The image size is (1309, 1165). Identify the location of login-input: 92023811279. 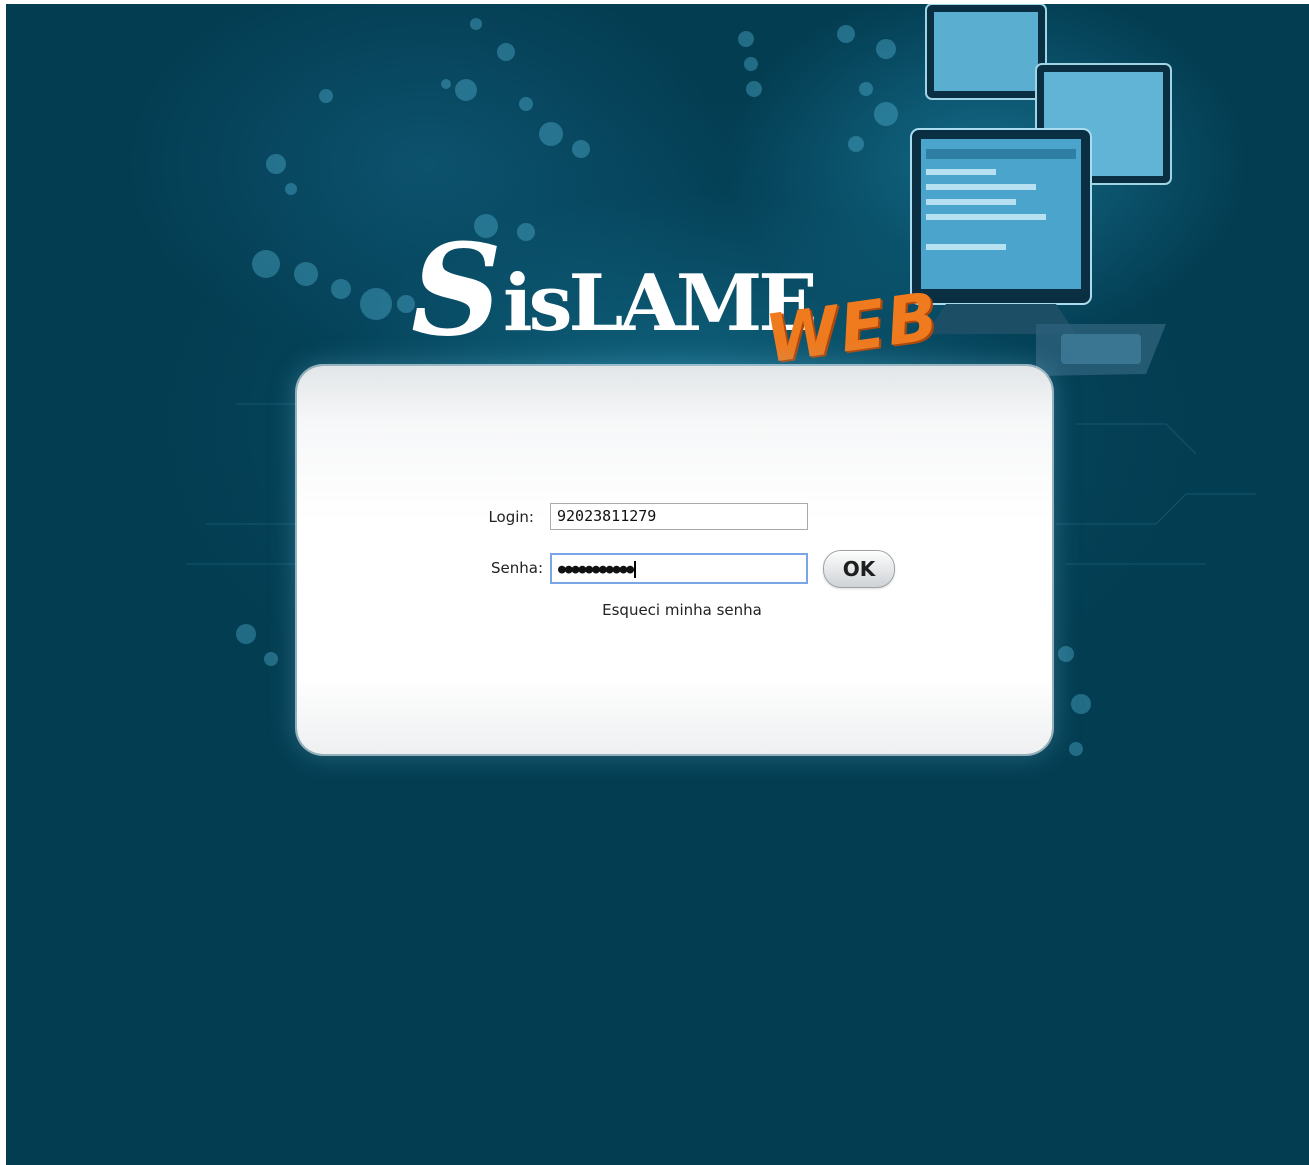
(679, 516).